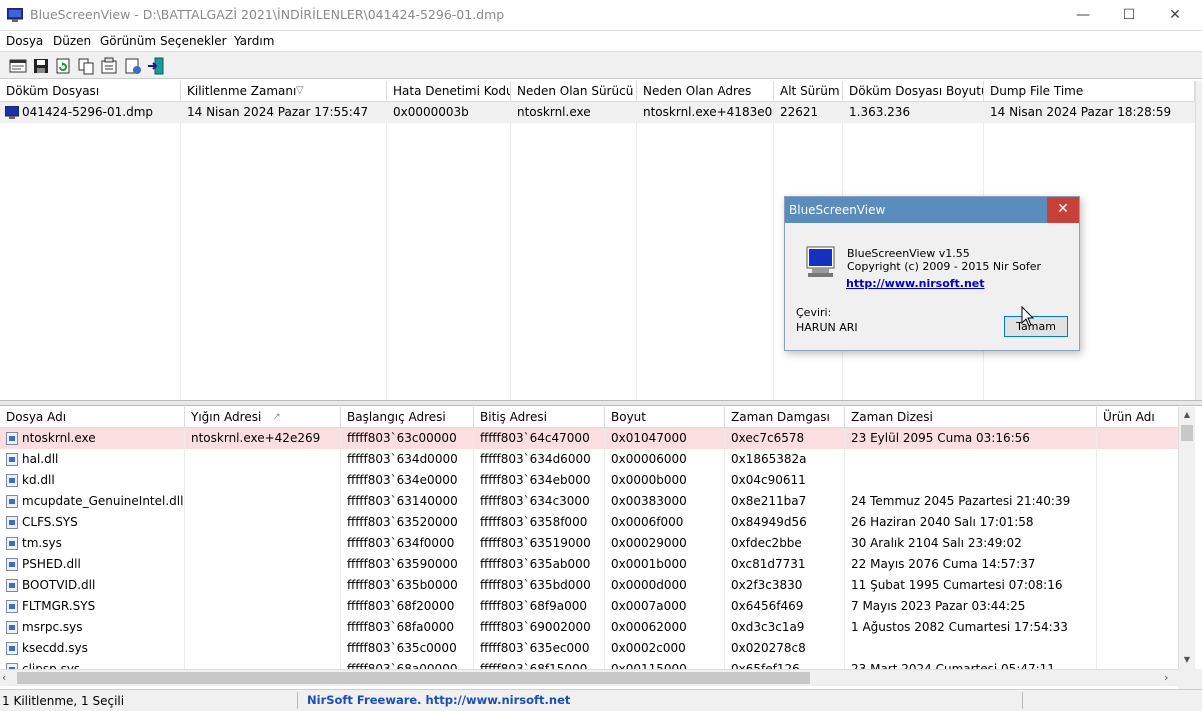 The height and width of the screenshot is (711, 1202). I want to click on scroll-up-icon: ▲, so click(1187, 415).